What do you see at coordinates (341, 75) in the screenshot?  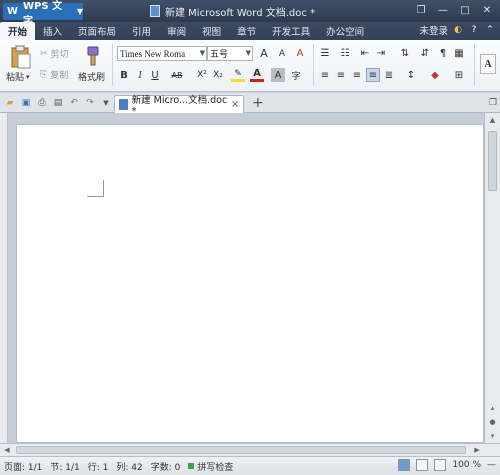 I see `align-center-icon: ≡` at bounding box center [341, 75].